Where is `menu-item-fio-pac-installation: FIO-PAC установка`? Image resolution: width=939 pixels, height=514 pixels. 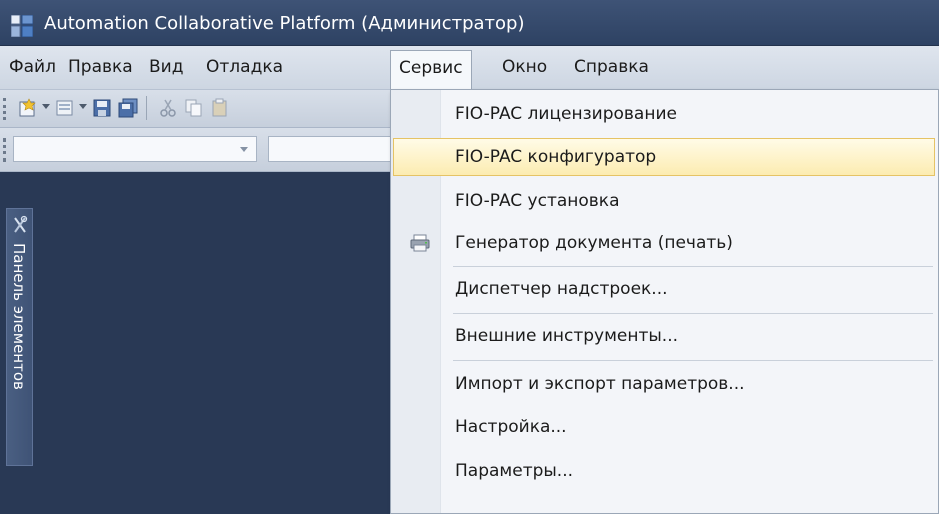 menu-item-fio-pac-installation: FIO-PAC установка is located at coordinates (664, 201).